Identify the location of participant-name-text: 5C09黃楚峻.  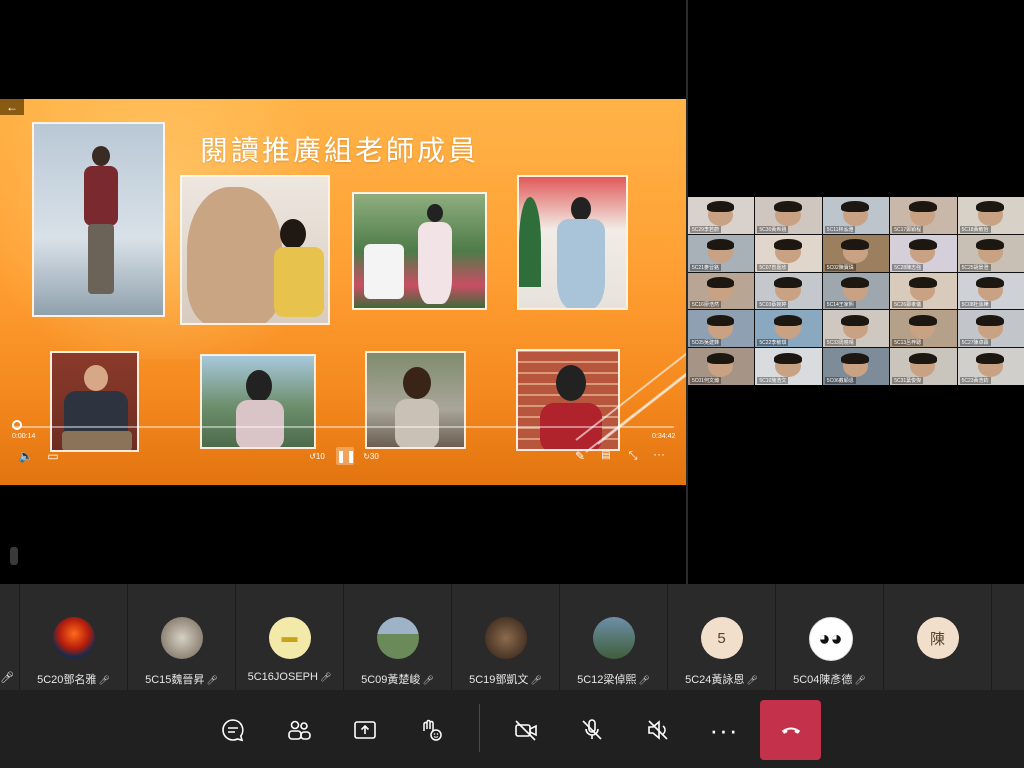
(391, 680).